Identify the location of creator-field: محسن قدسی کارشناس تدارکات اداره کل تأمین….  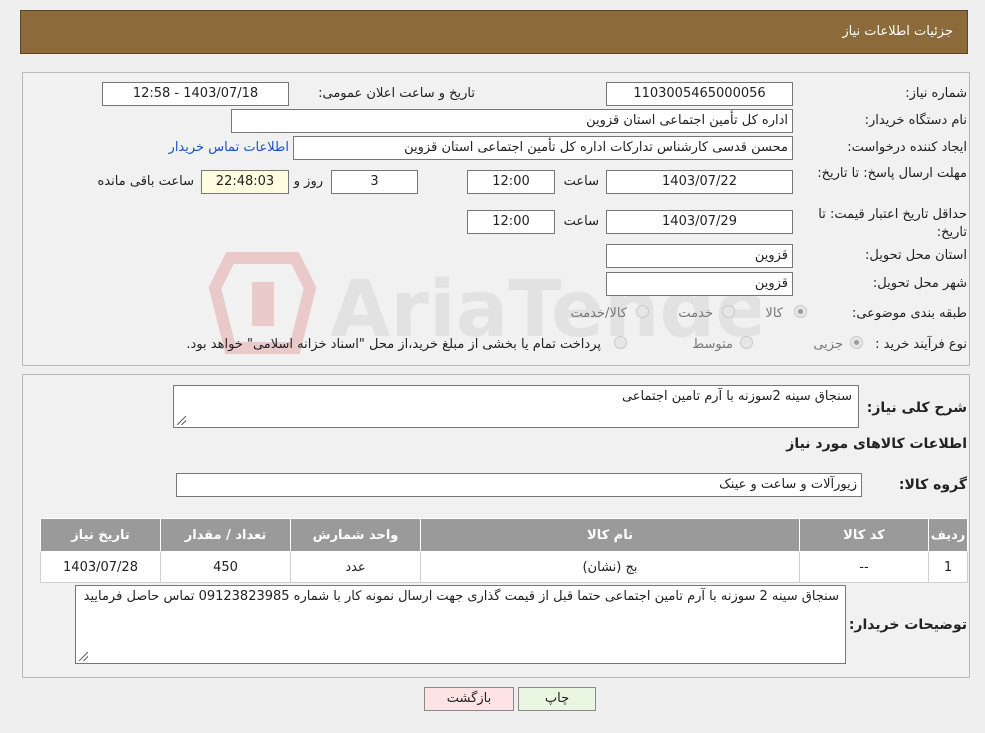
(543, 148).